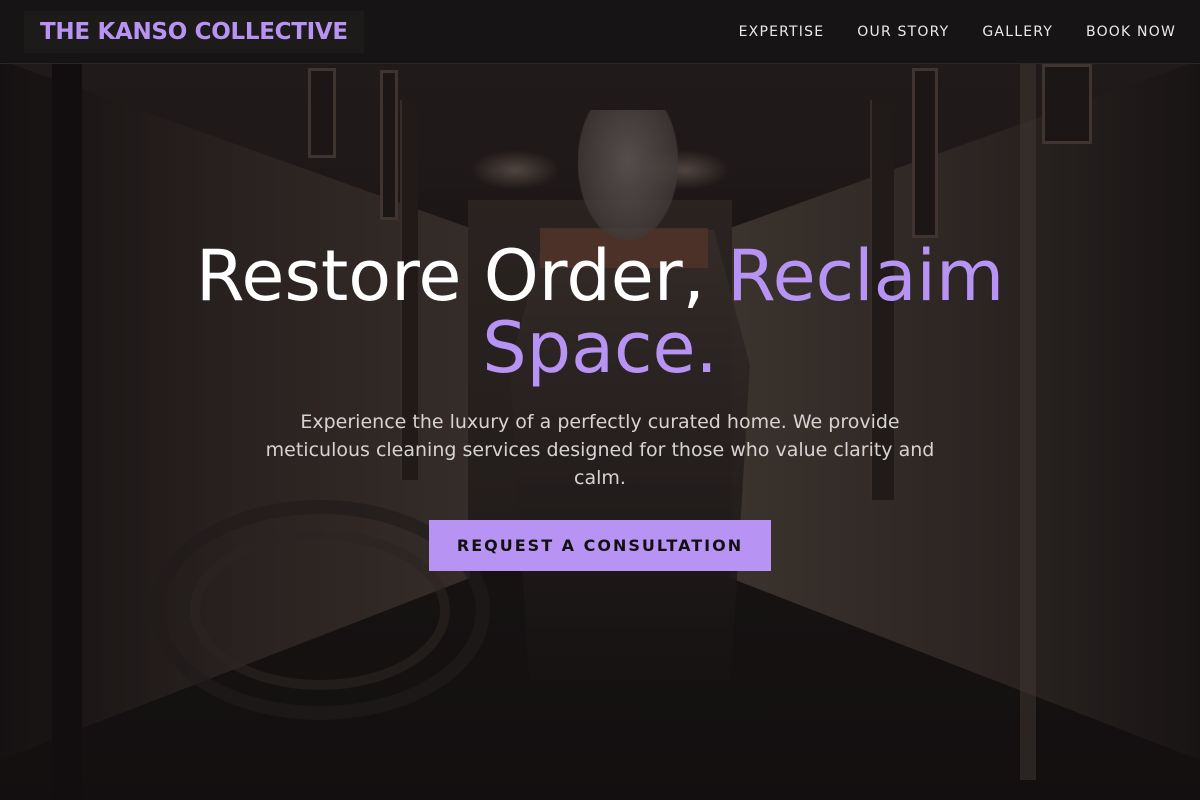 This screenshot has width=1200, height=800. What do you see at coordinates (461, 276) in the screenshot?
I see `headline-main: Restore Order,` at bounding box center [461, 276].